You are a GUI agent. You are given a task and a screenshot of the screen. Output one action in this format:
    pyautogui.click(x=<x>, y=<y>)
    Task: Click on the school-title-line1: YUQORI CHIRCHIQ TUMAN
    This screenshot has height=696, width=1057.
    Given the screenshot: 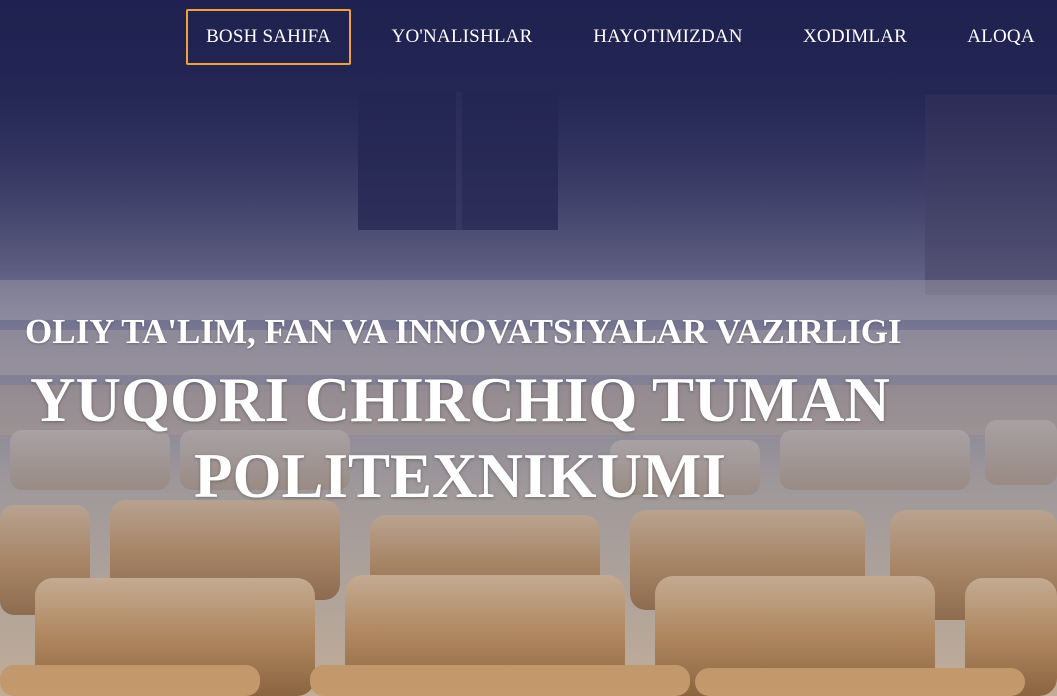 What is the action you would take?
    pyautogui.click(x=460, y=400)
    